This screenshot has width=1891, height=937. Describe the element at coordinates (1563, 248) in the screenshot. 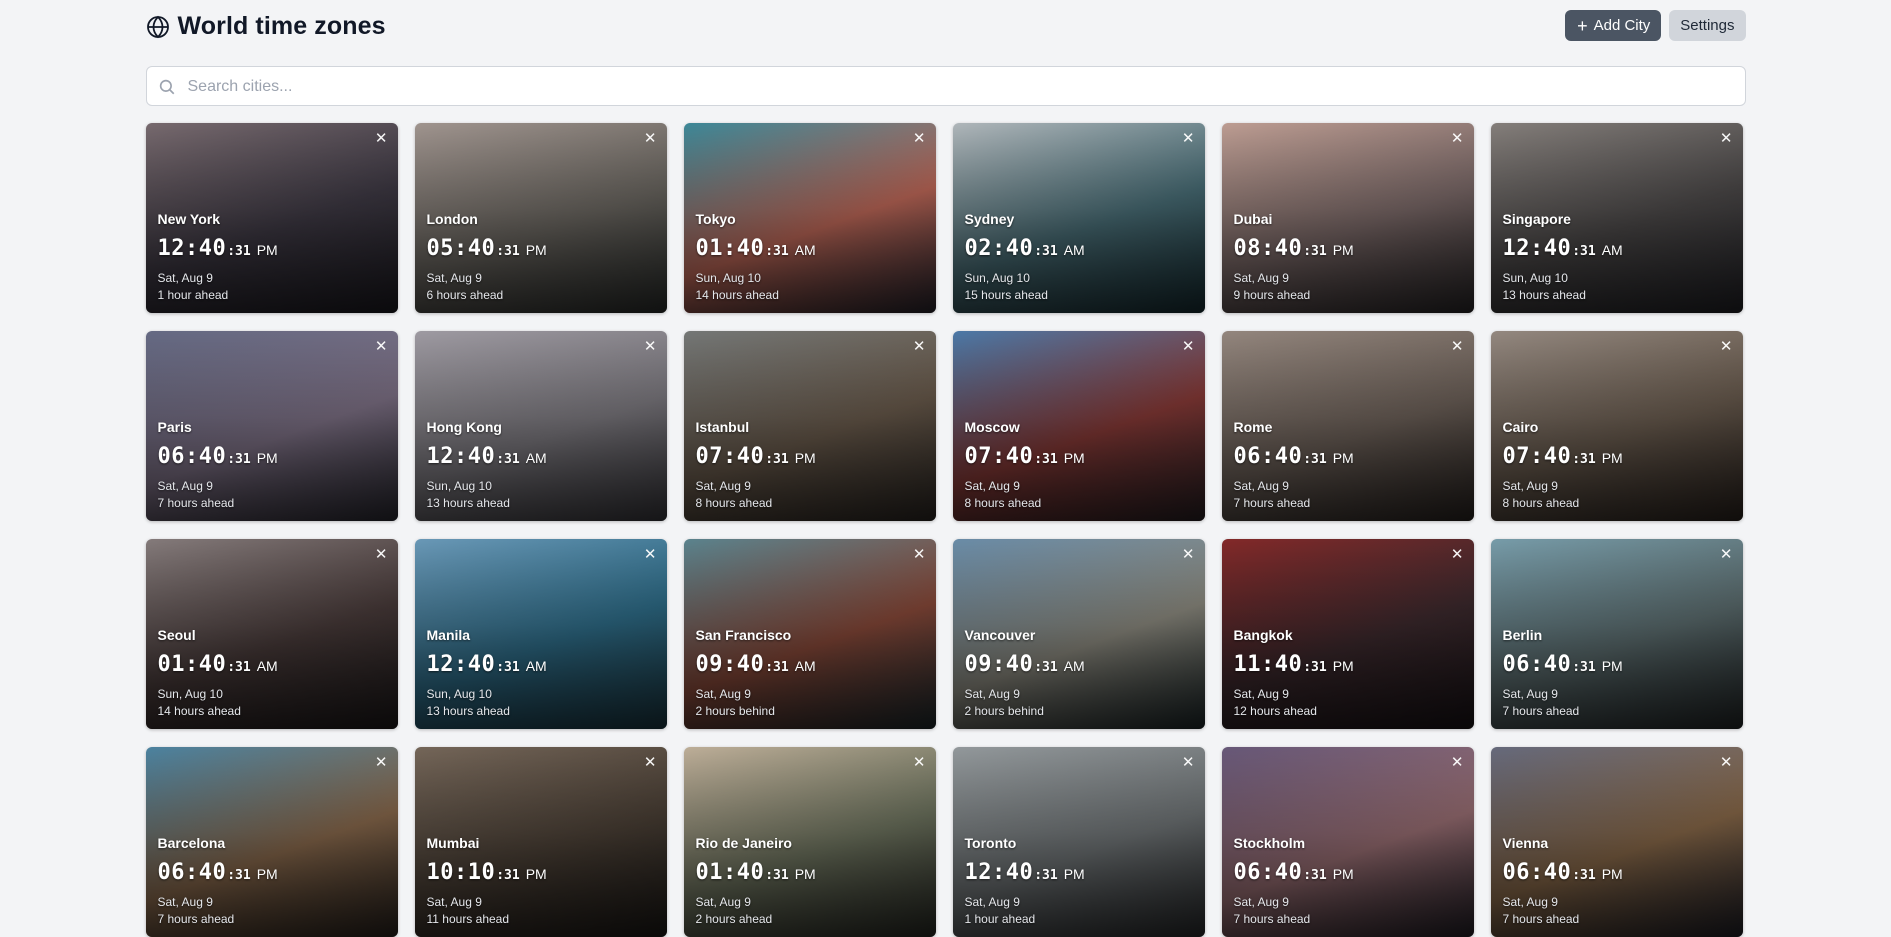

I see `city-time: 12:40 :31 AM` at that location.